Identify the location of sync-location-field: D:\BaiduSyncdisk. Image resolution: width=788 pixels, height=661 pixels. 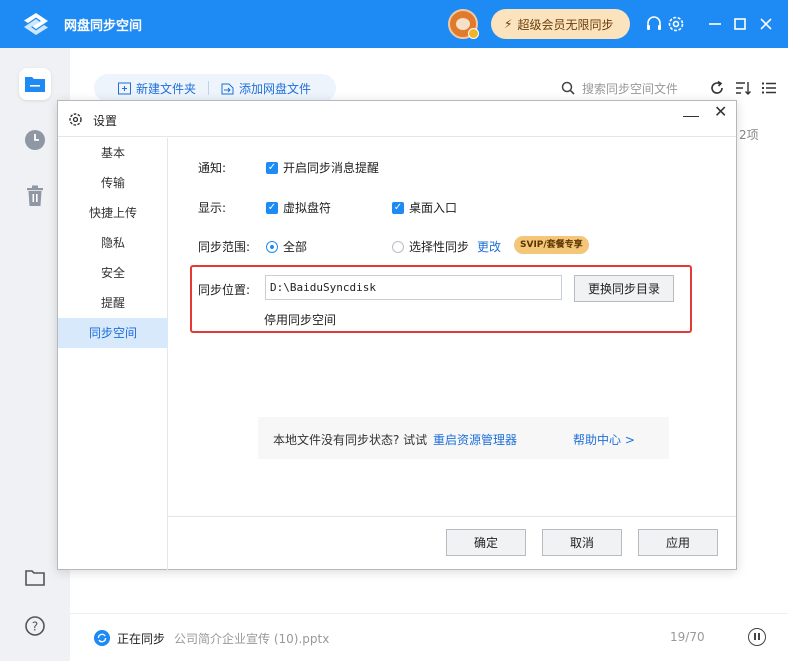
(413, 287).